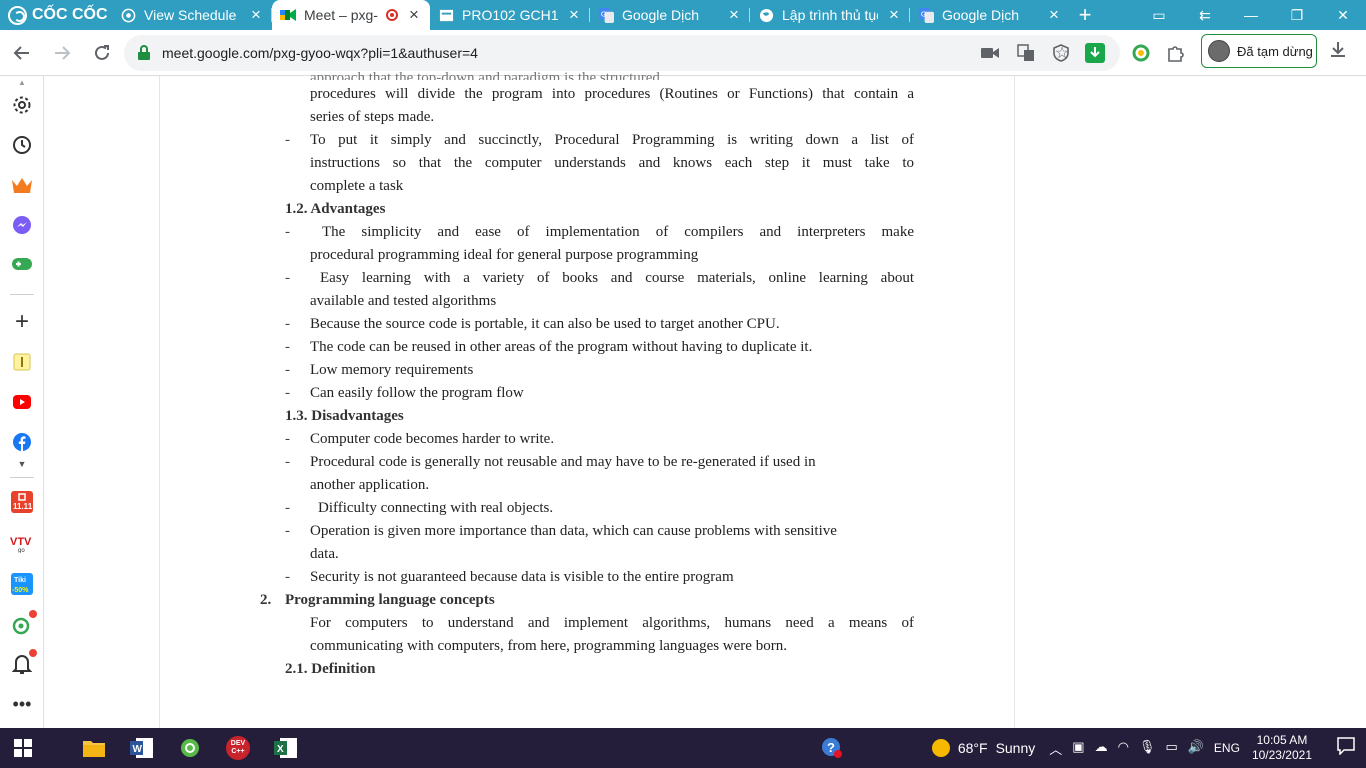  What do you see at coordinates (1095, 53) in the screenshot?
I see `download-extension-icon` at bounding box center [1095, 53].